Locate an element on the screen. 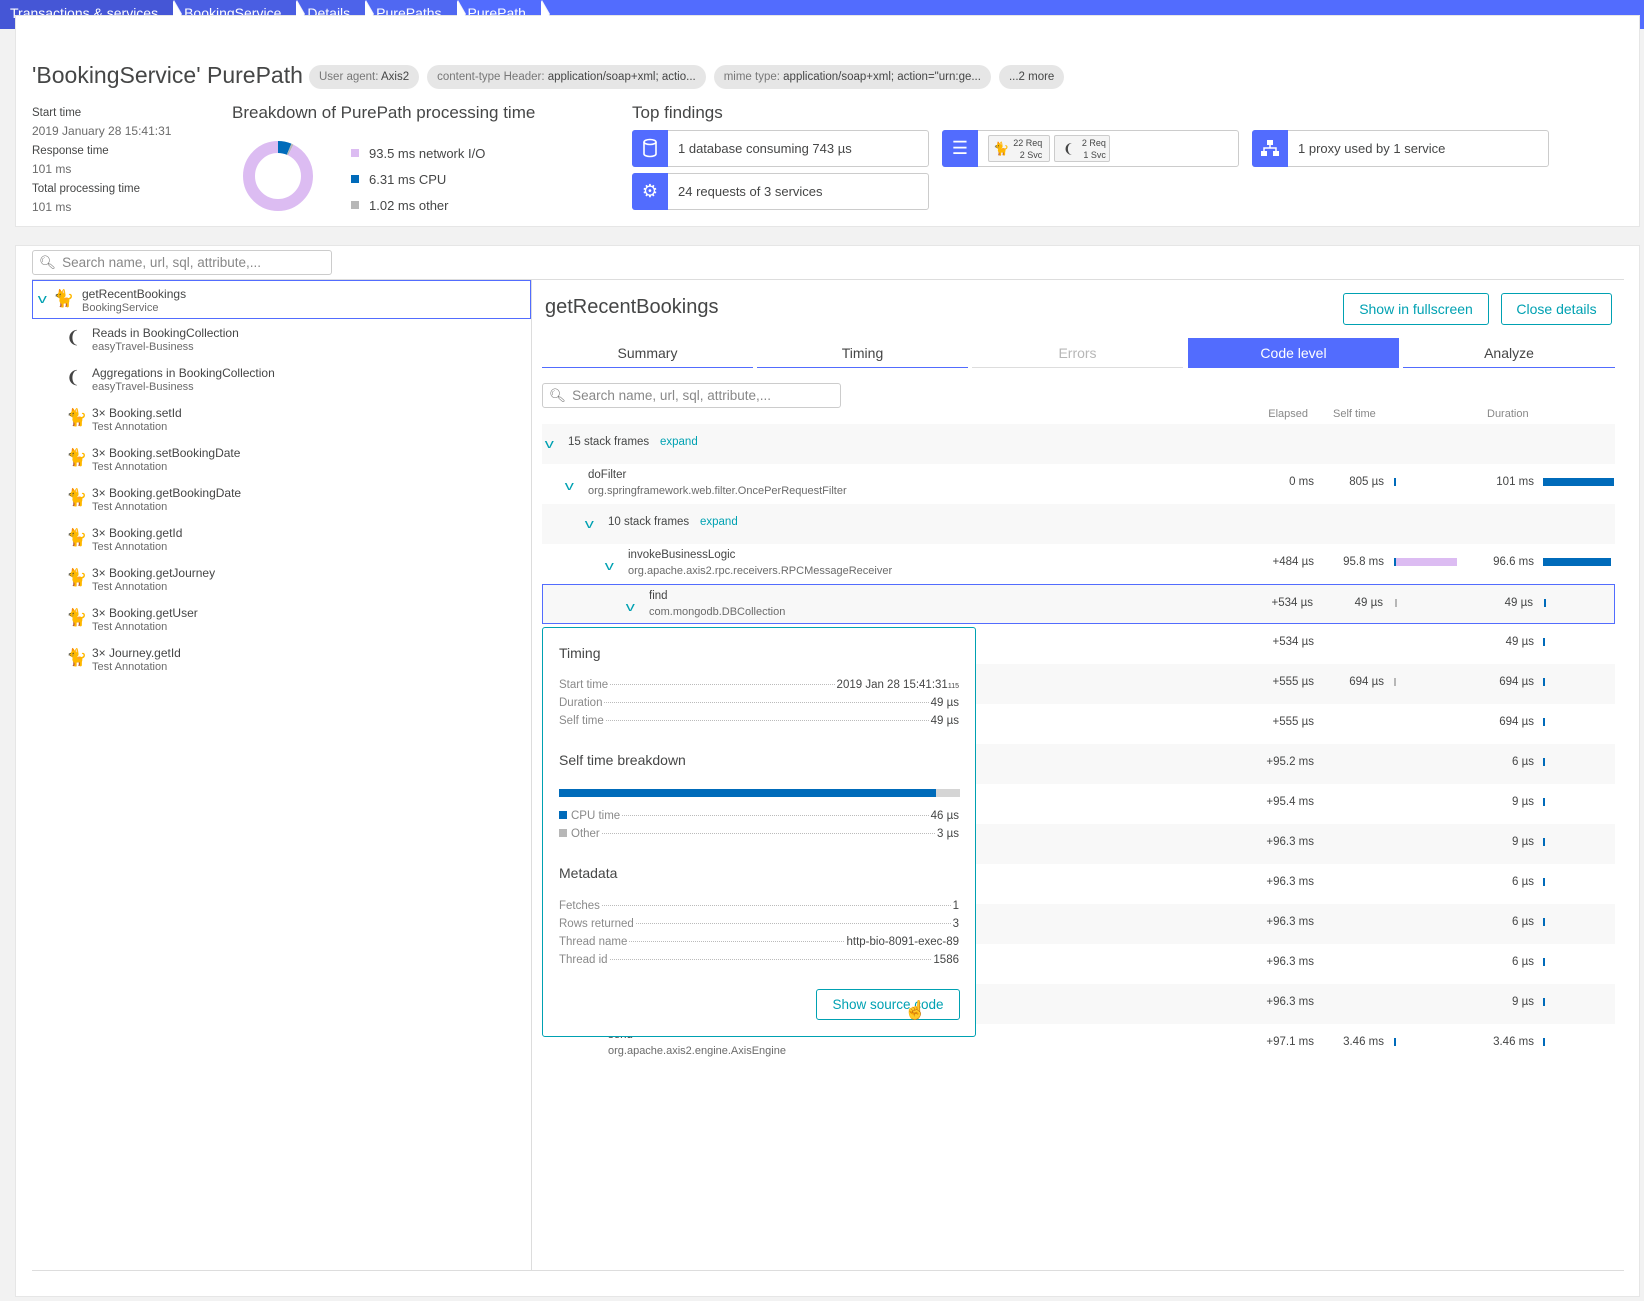 The image size is (1644, 1301). column-duration: Duration is located at coordinates (1508, 414).